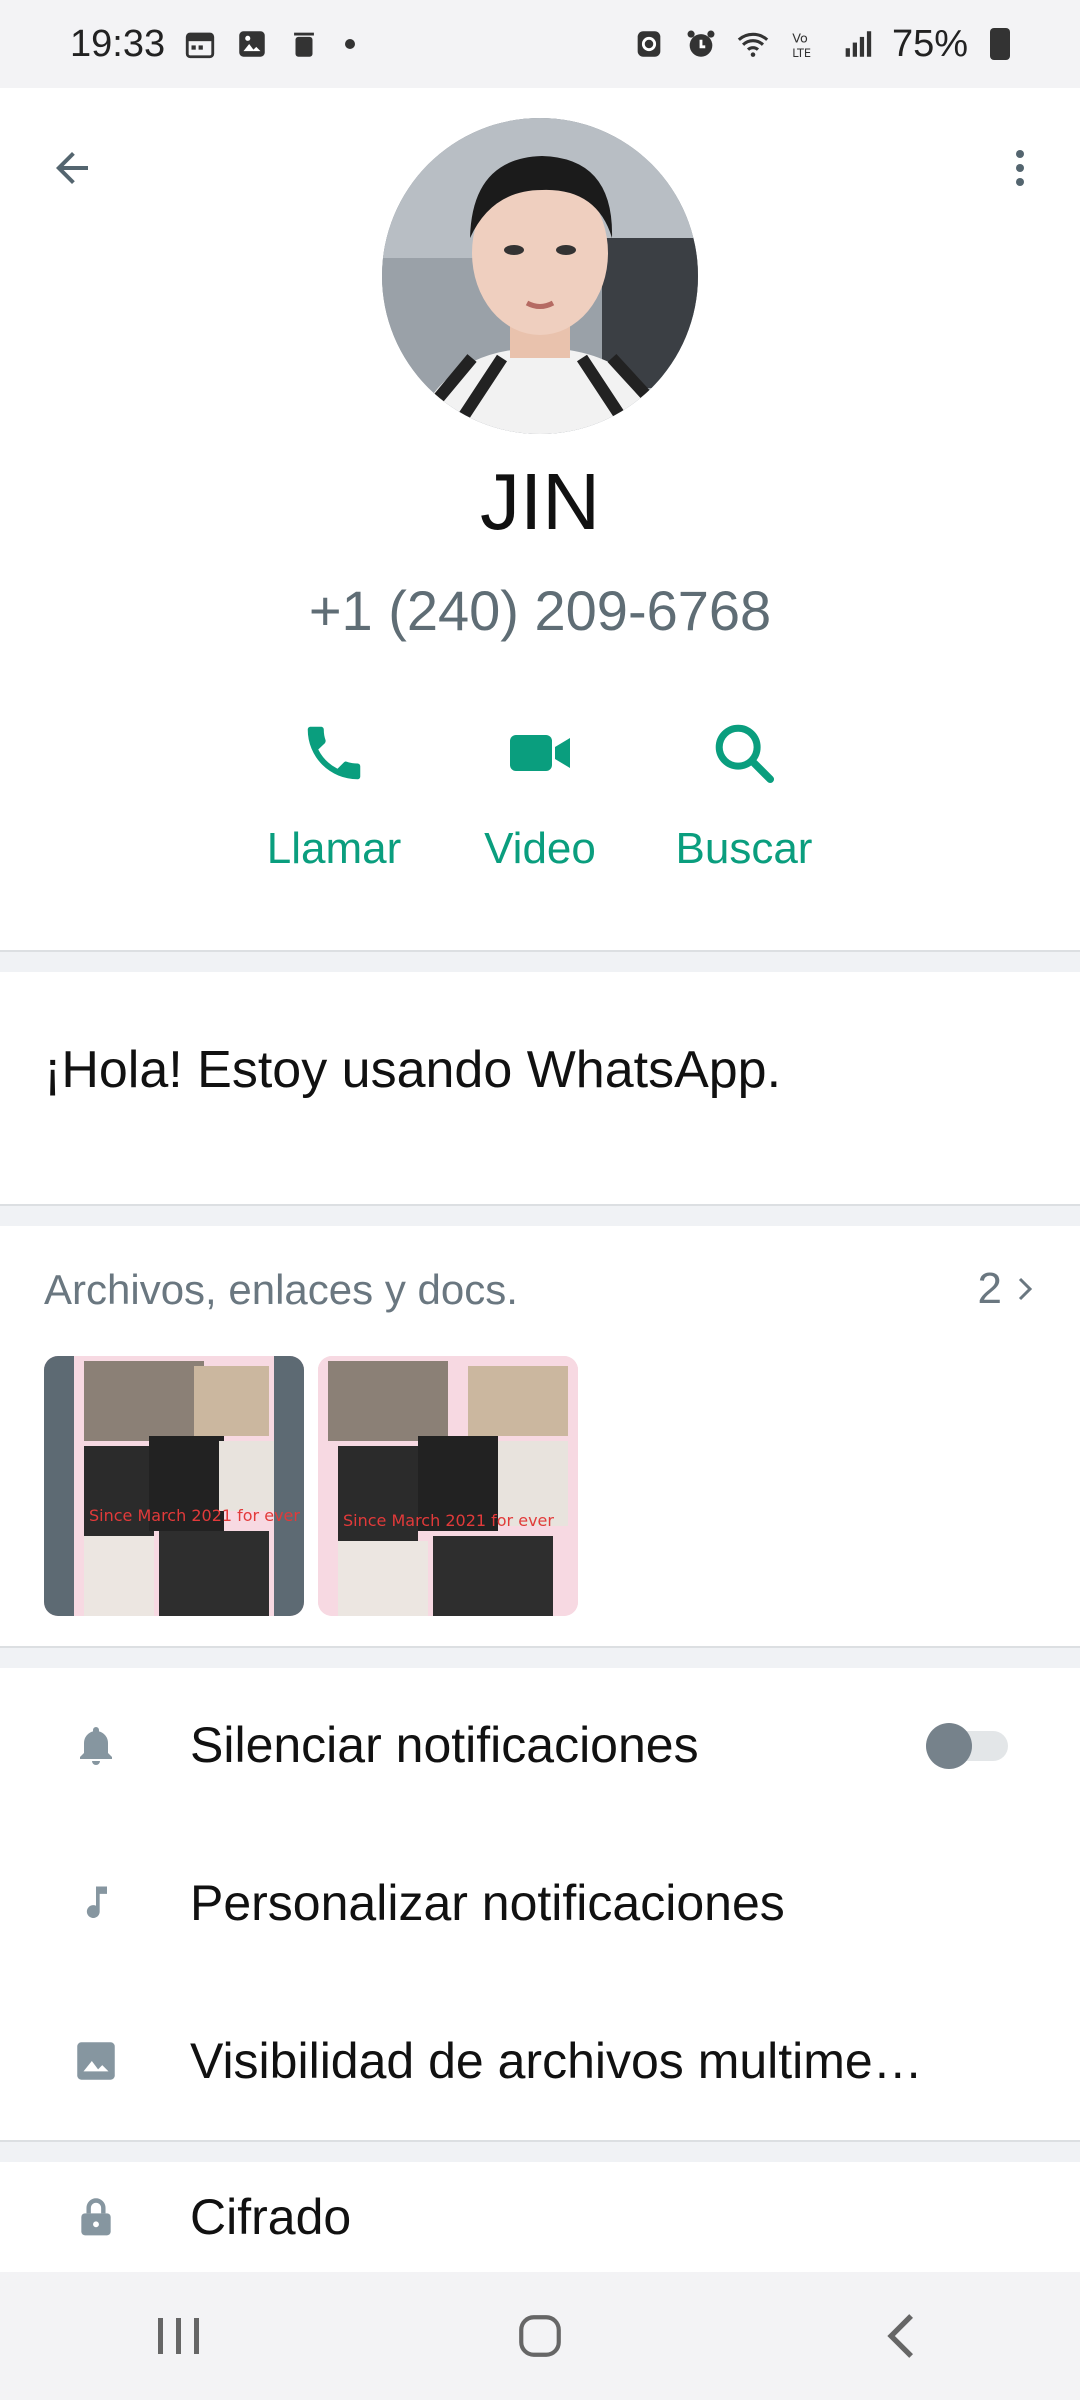 The width and height of the screenshot is (1080, 2400). I want to click on search-label: Buscar, so click(744, 848).